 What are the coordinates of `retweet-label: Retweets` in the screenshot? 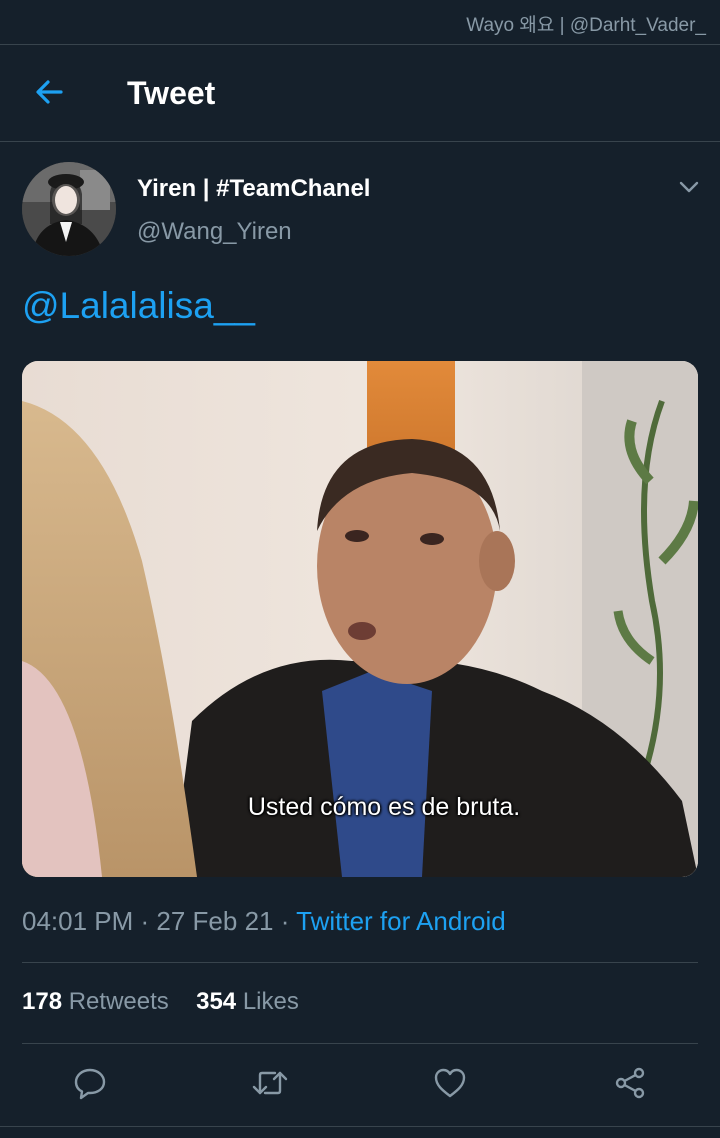 It's located at (118, 1001).